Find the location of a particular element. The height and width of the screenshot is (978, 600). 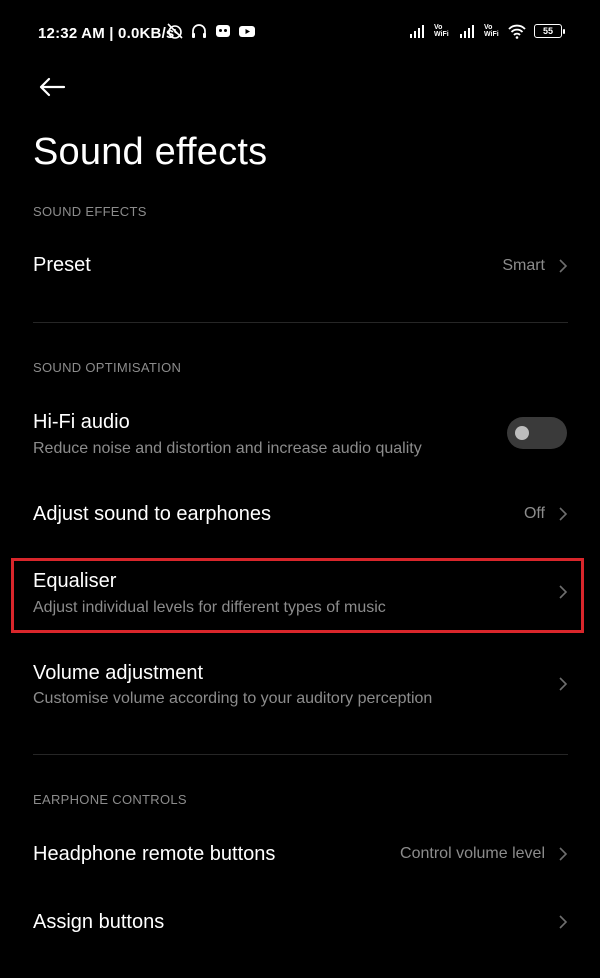

system-icons: Vo WiFi Vo WiFi 55 is located at coordinates (486, 31).